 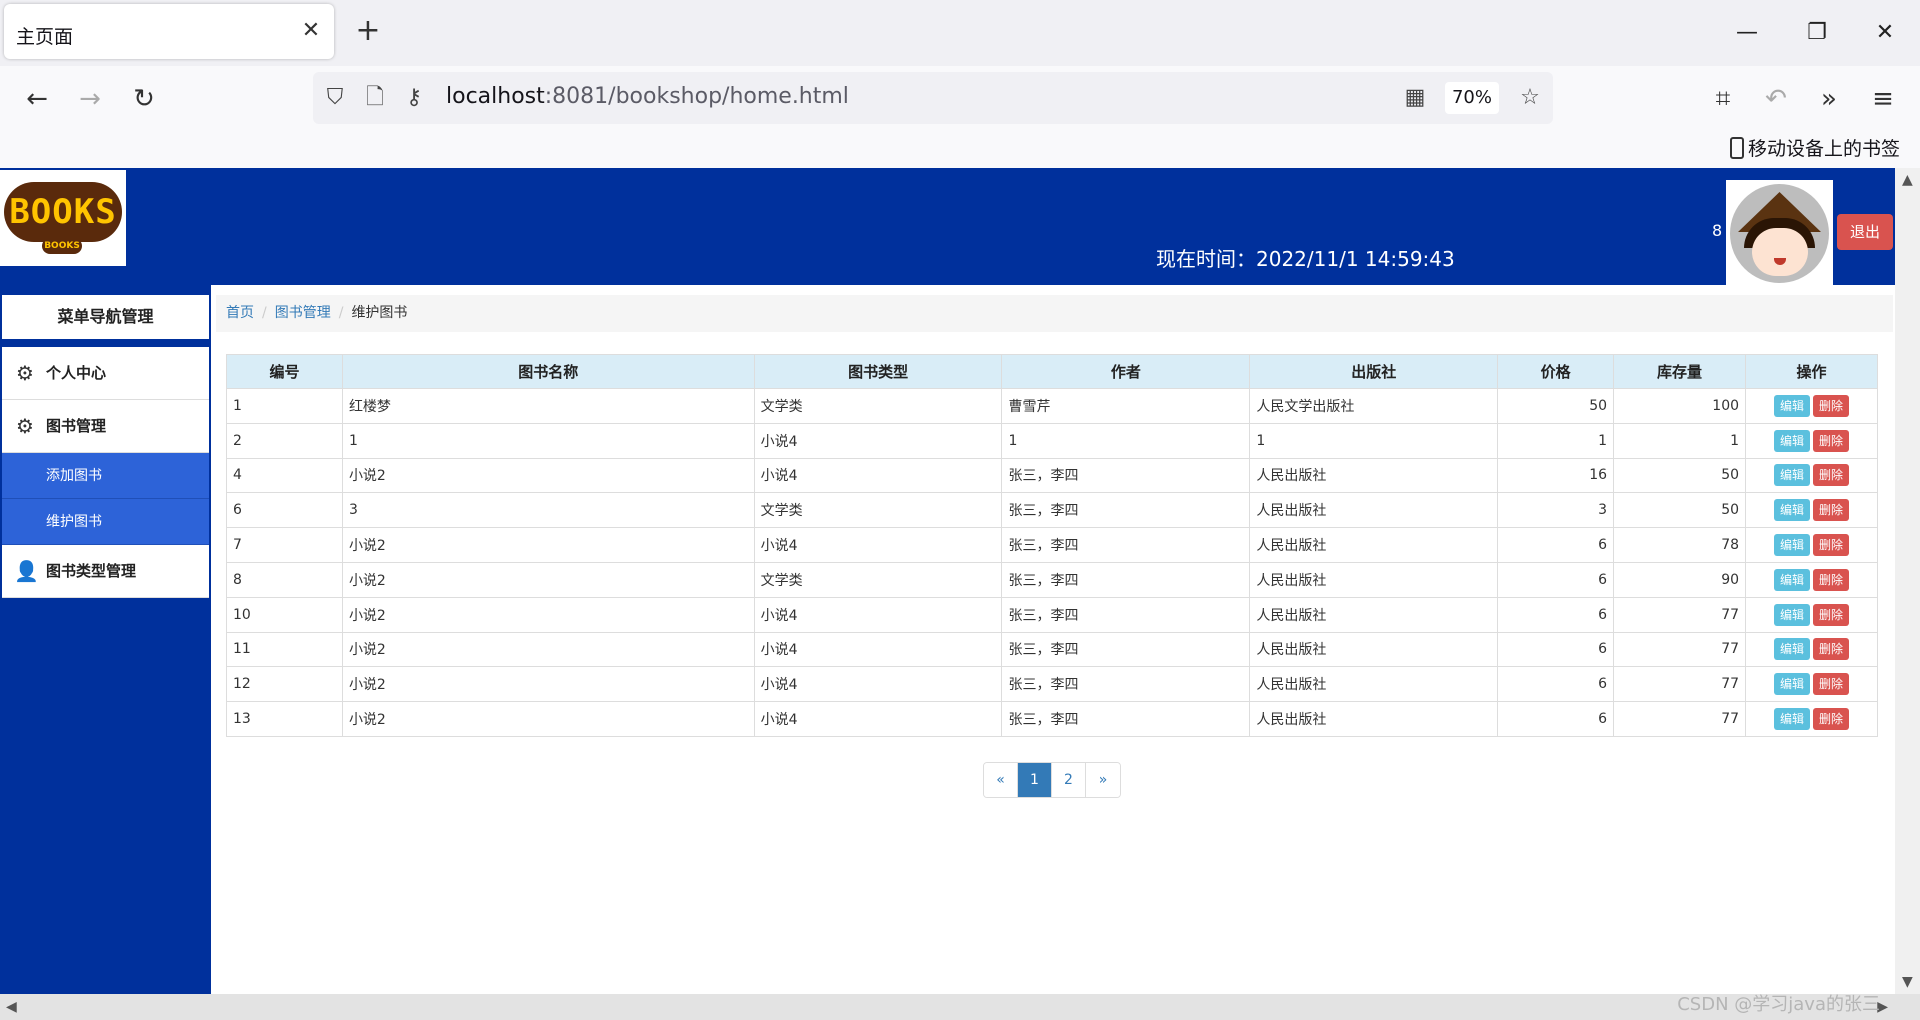 What do you see at coordinates (960, 33) in the screenshot?
I see `browser-tab-bar: 主页面 ✕ + — ❐ ✕` at bounding box center [960, 33].